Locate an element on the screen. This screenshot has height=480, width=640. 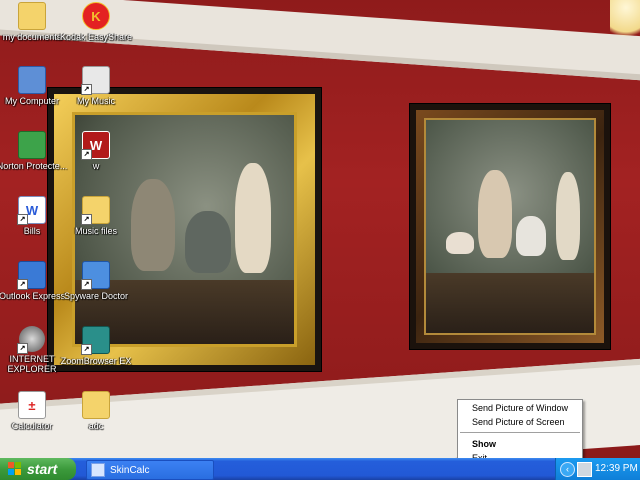
calculator-icon: ± is located at coordinates (32, 405).